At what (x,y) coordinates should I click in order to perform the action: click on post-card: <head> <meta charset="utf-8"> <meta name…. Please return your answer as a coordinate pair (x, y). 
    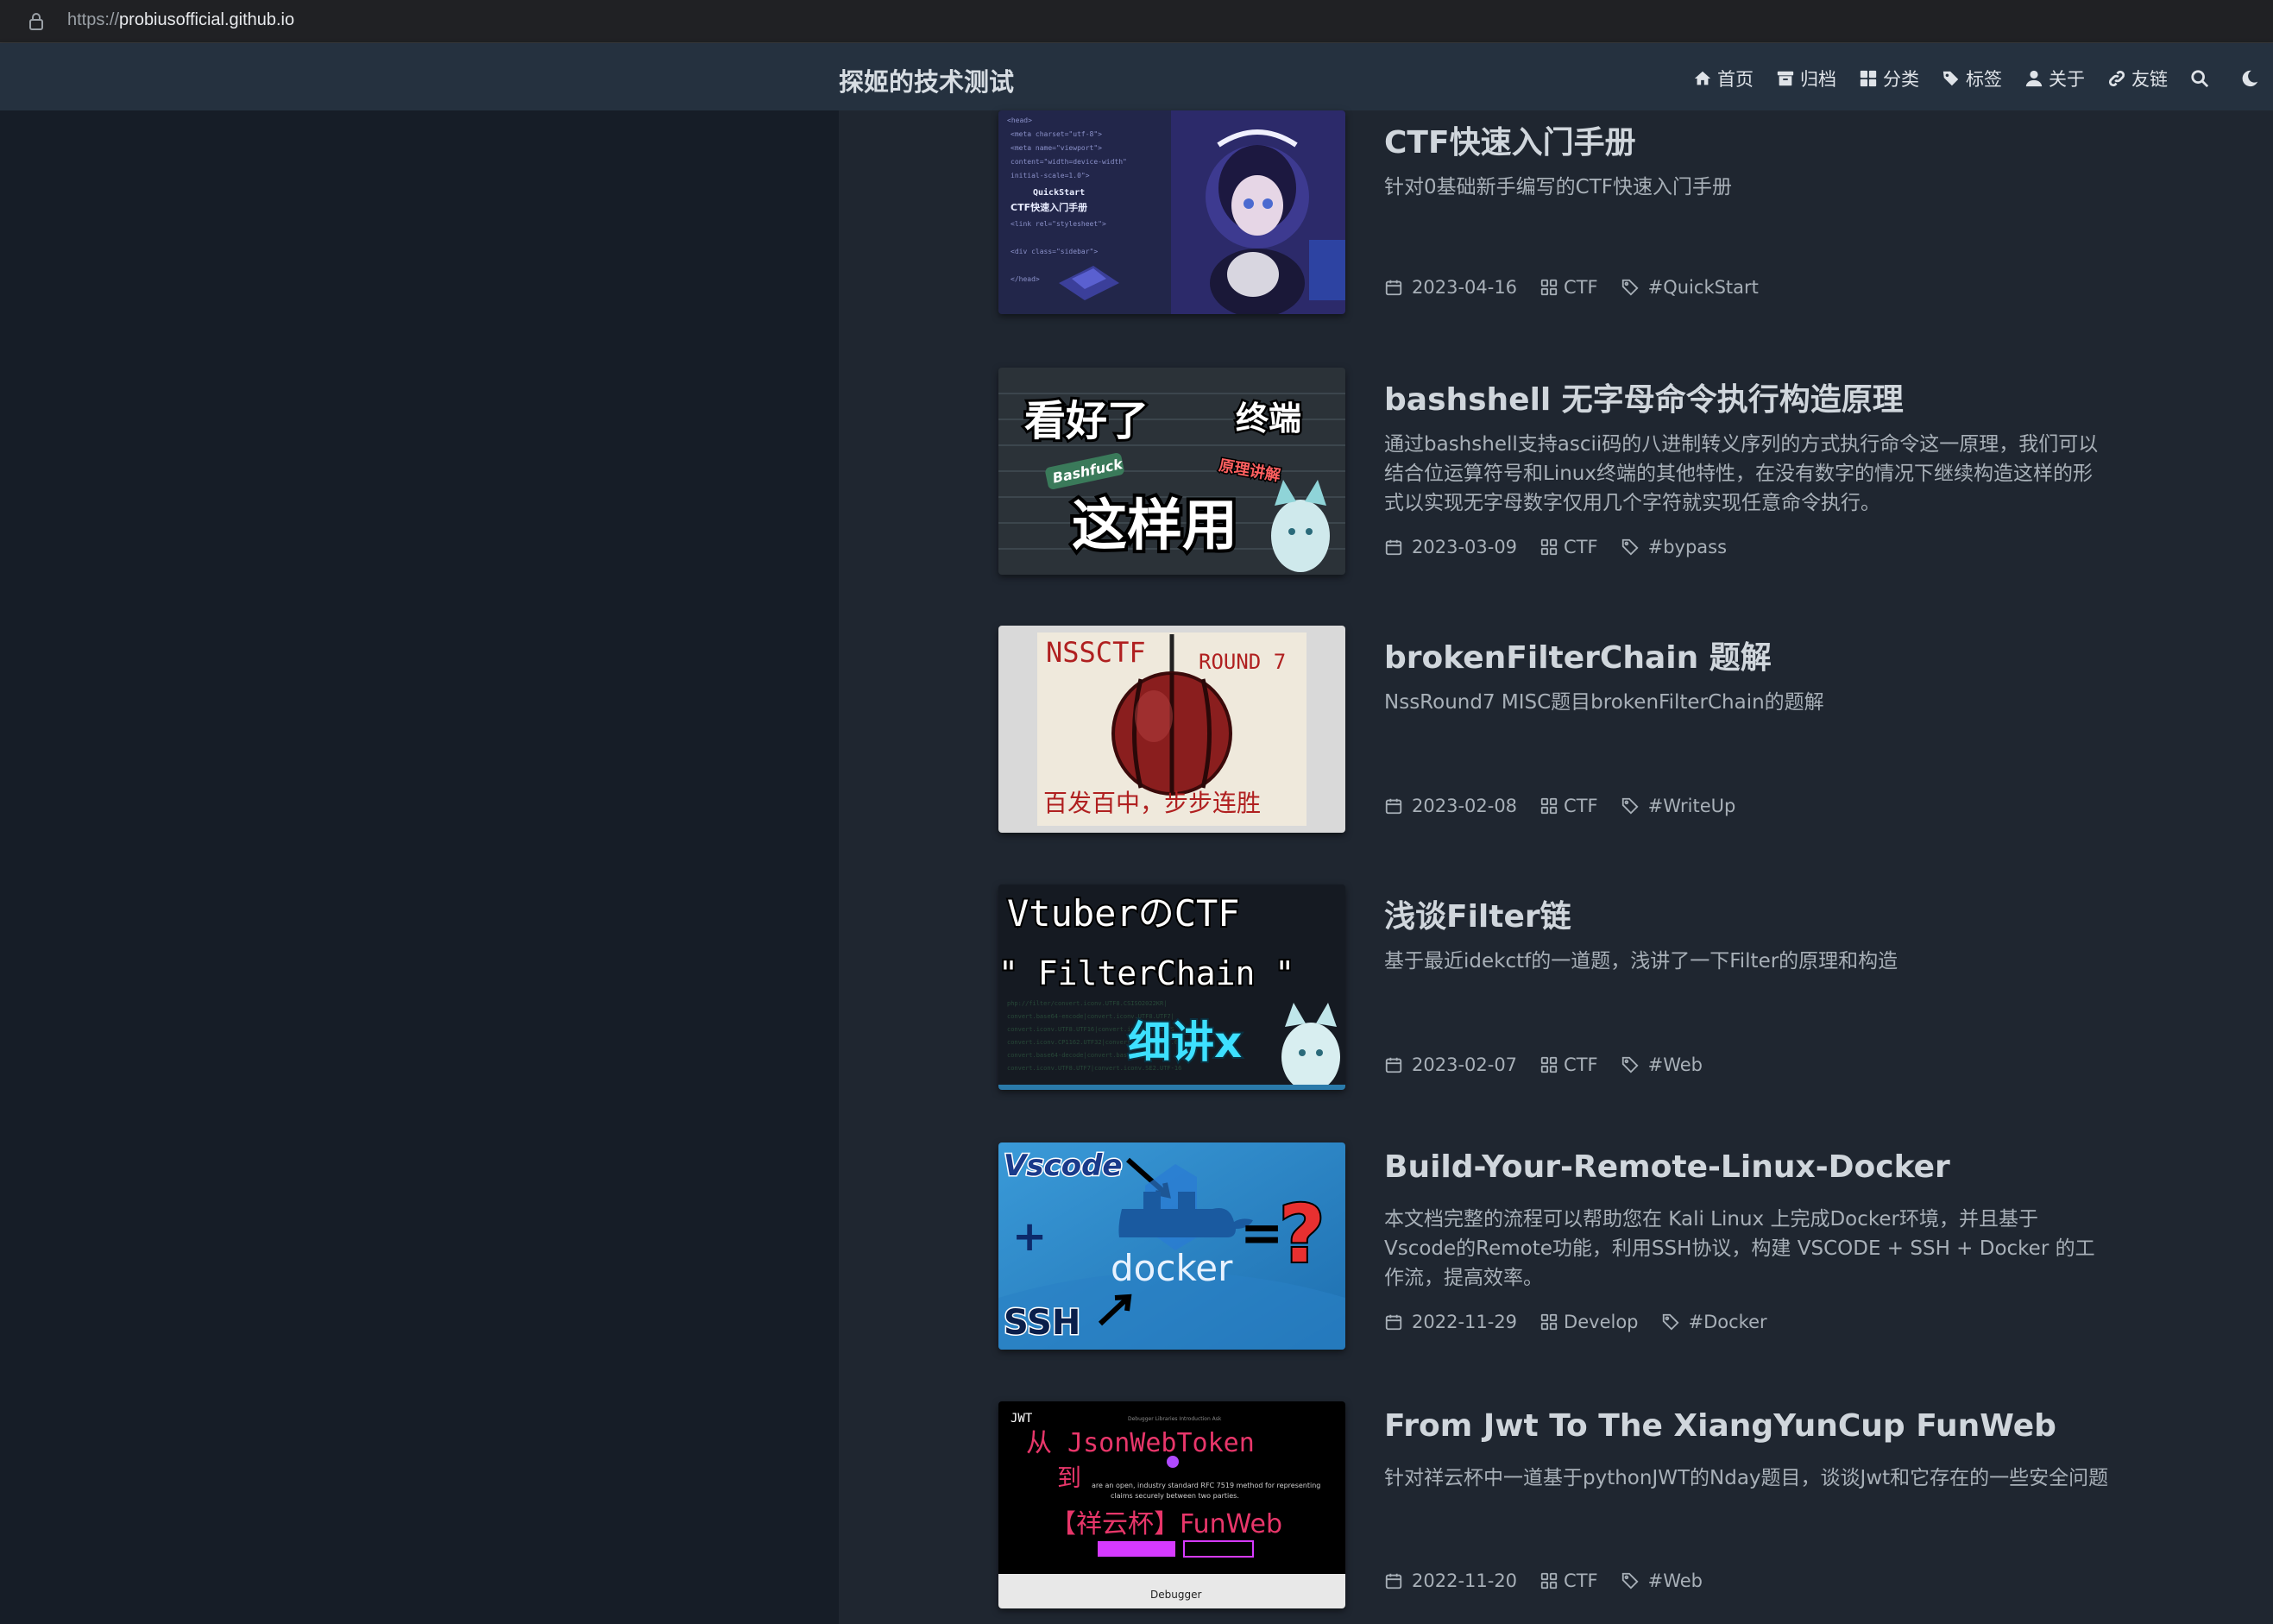
    Looking at the image, I should click on (1559, 214).